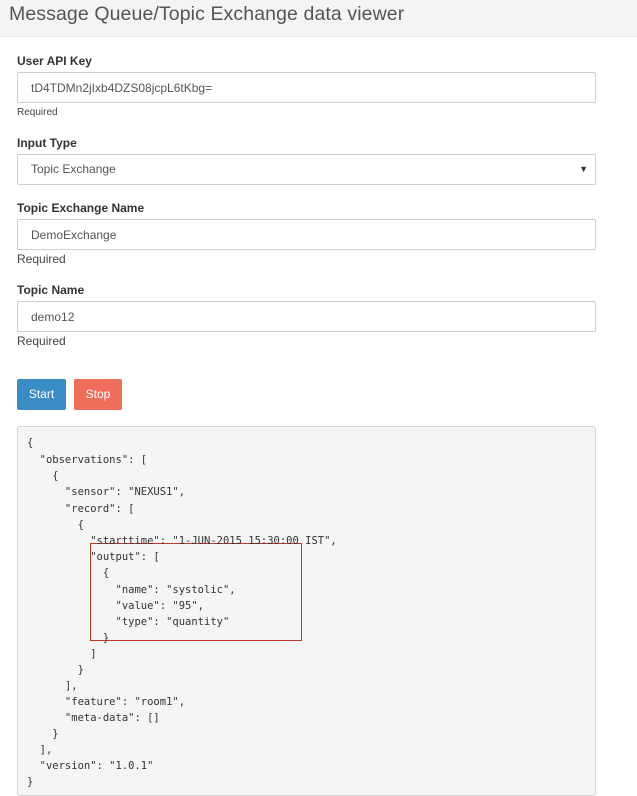 This screenshot has width=637, height=796. Describe the element at coordinates (306, 234) in the screenshot. I see `exchange-name-input` at that location.